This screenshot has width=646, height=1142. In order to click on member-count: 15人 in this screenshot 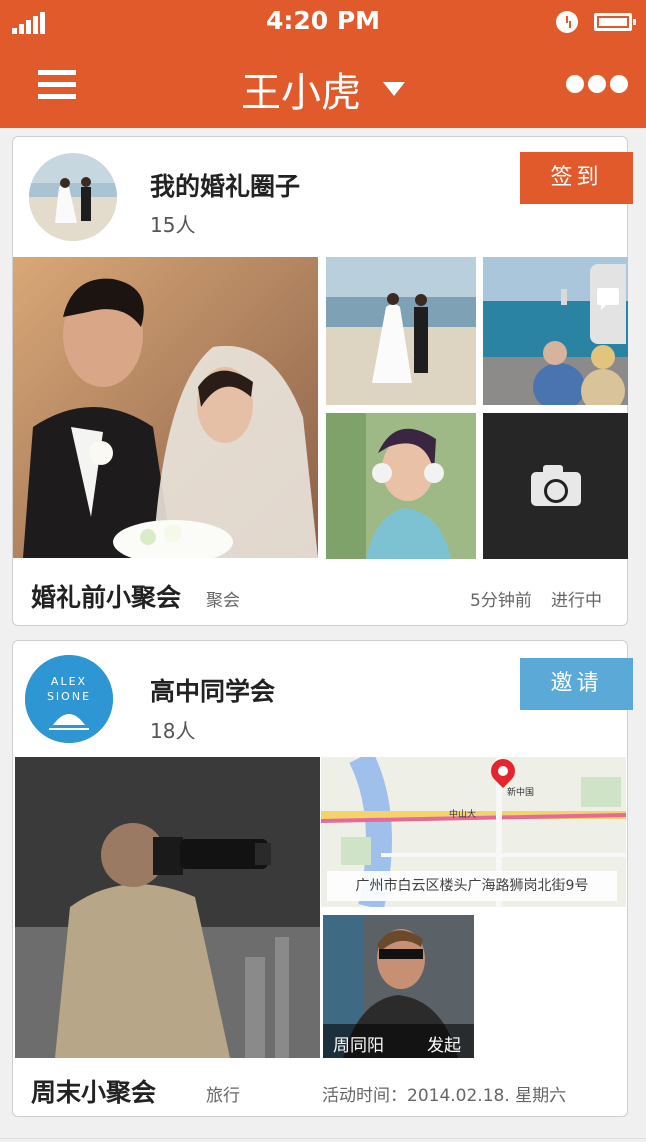, I will do `click(173, 225)`.